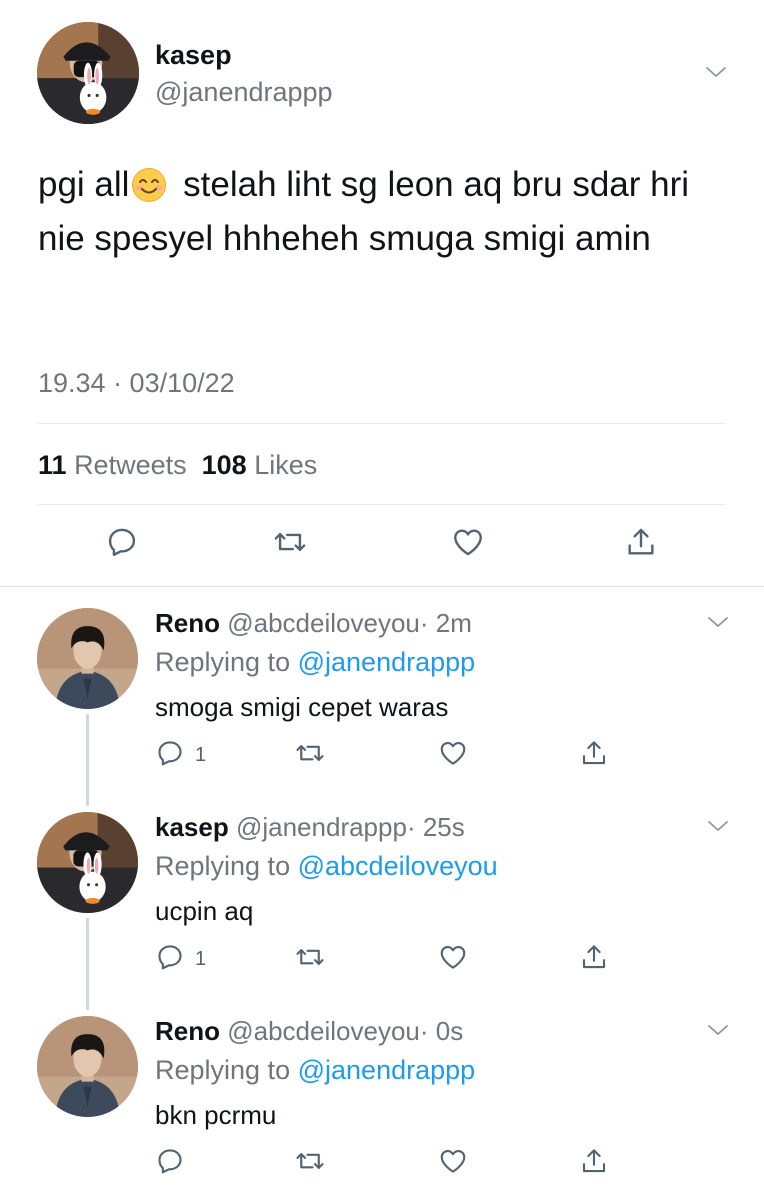 The width and height of the screenshot is (764, 1200). I want to click on tweet-stats: 11 Retweets 108 Likes, so click(177, 465).